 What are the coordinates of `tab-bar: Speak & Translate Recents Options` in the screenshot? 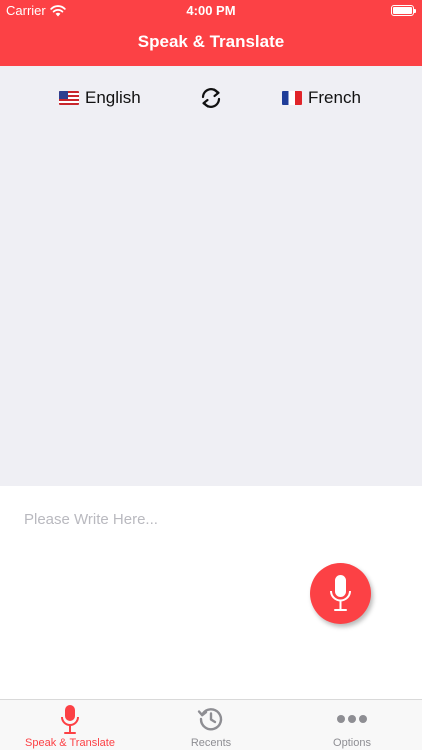 It's located at (211, 724).